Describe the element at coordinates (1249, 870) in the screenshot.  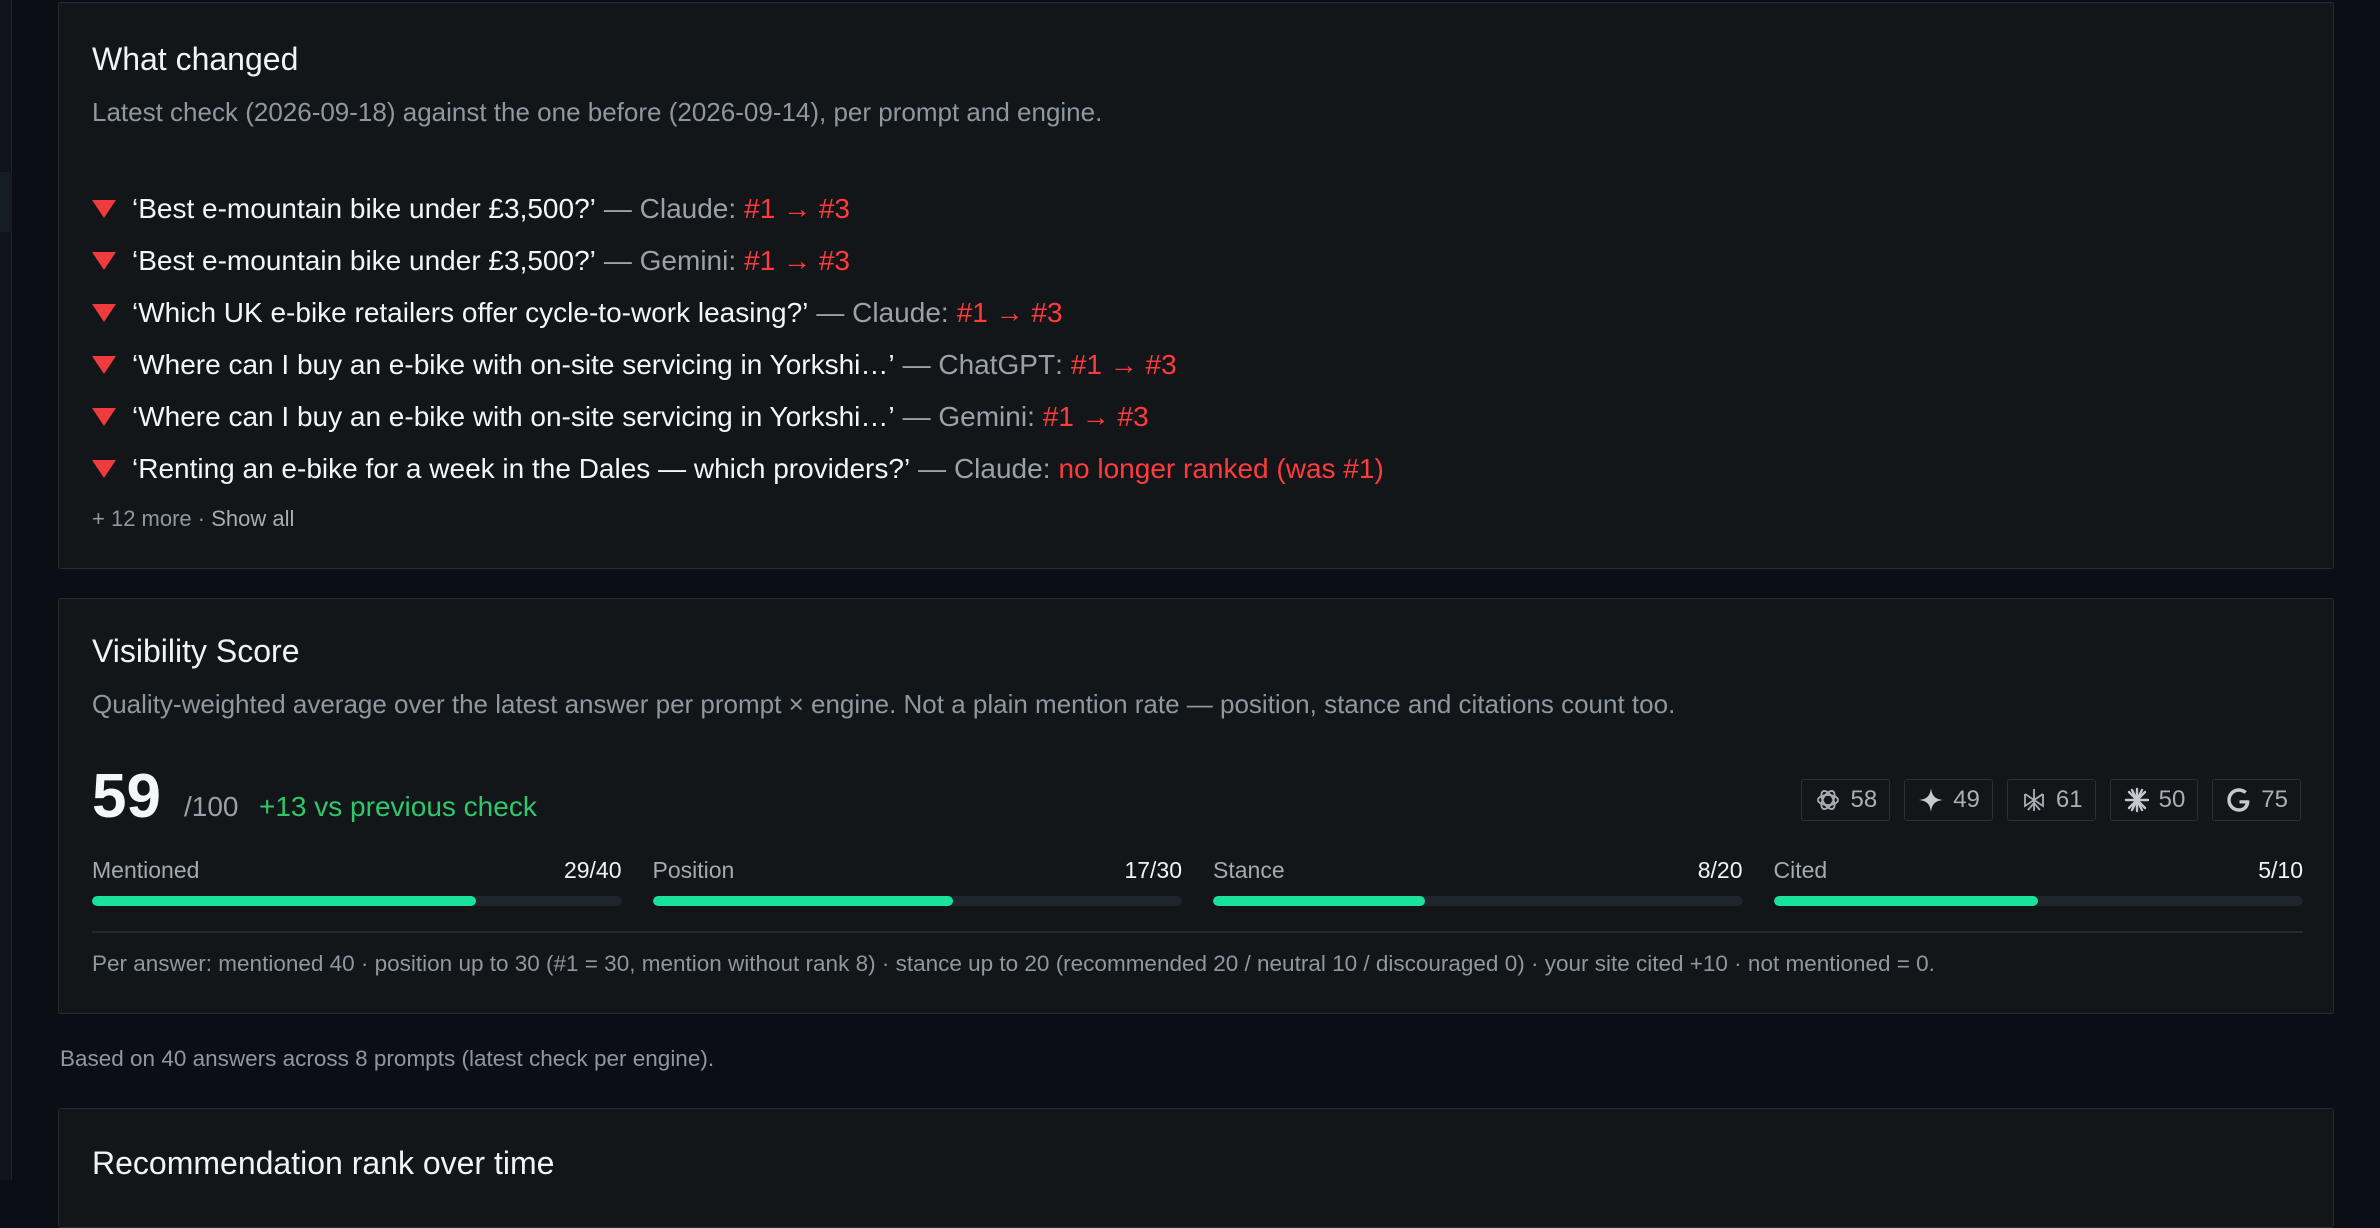
I see `metric-name: Stance` at that location.